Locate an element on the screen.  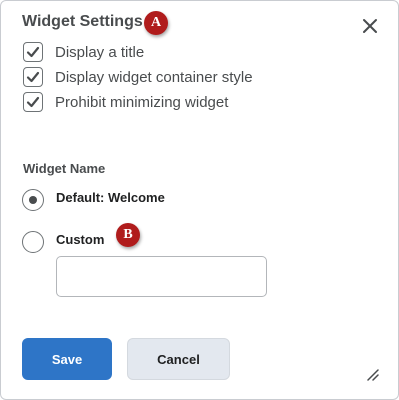
option-display-title: Display a title is located at coordinates (83, 52).